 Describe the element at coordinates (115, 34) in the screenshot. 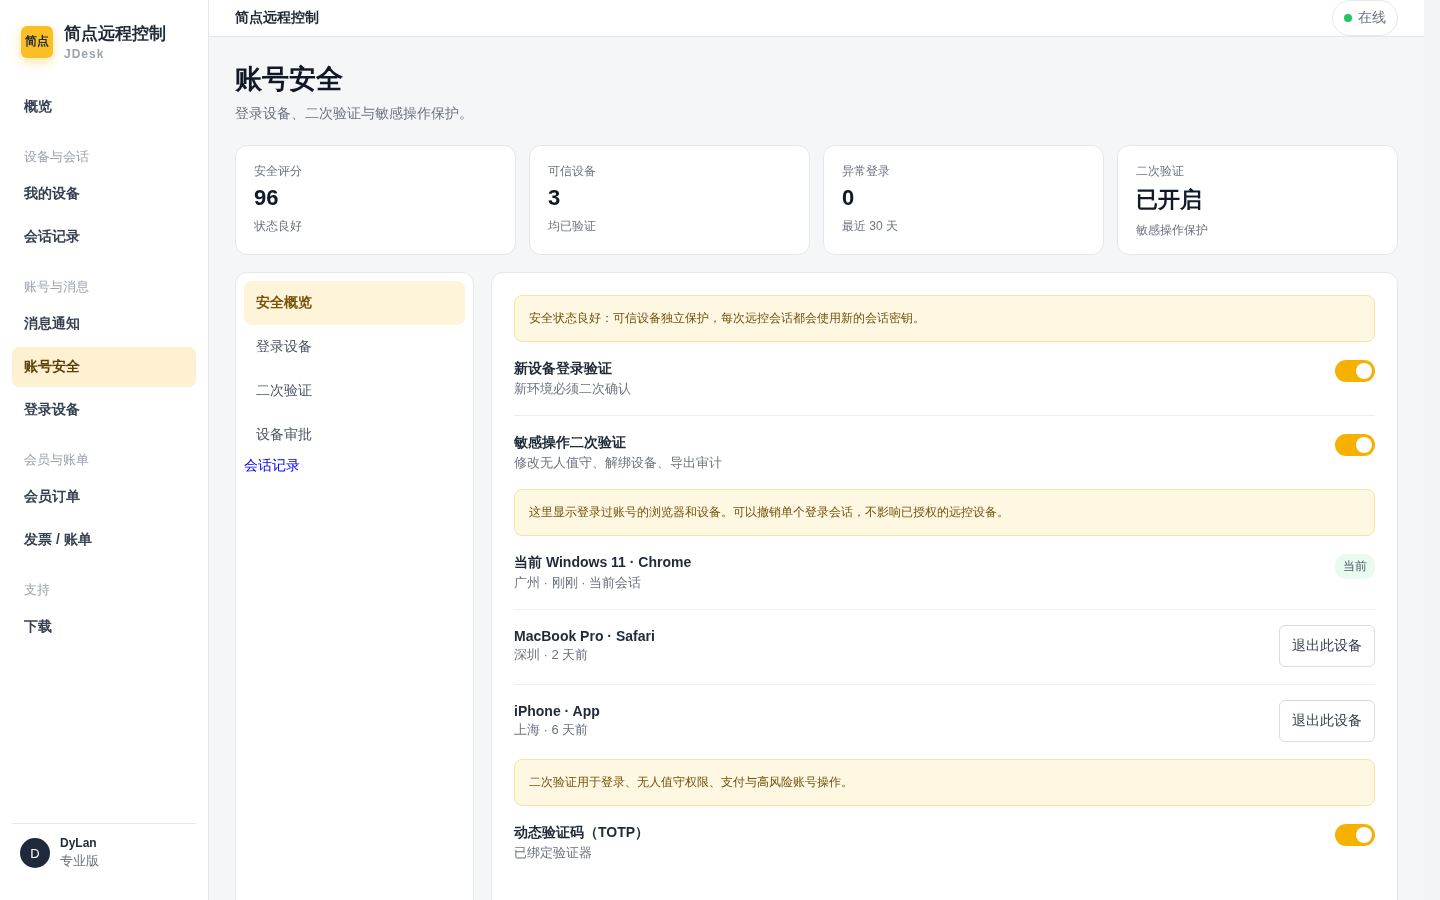

I see `app-name: 简点远程控制` at that location.